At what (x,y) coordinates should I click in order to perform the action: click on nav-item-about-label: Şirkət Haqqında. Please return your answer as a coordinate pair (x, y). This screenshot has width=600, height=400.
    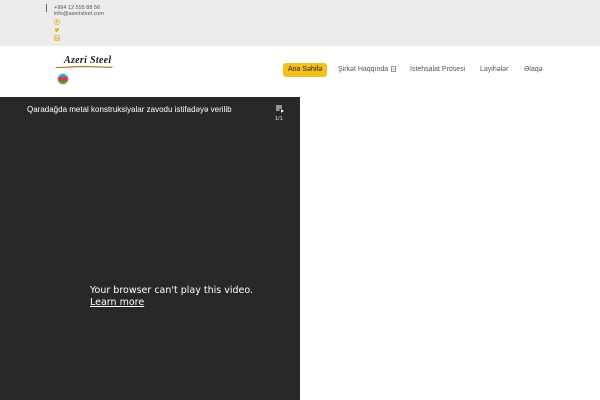
    Looking at the image, I should click on (363, 69).